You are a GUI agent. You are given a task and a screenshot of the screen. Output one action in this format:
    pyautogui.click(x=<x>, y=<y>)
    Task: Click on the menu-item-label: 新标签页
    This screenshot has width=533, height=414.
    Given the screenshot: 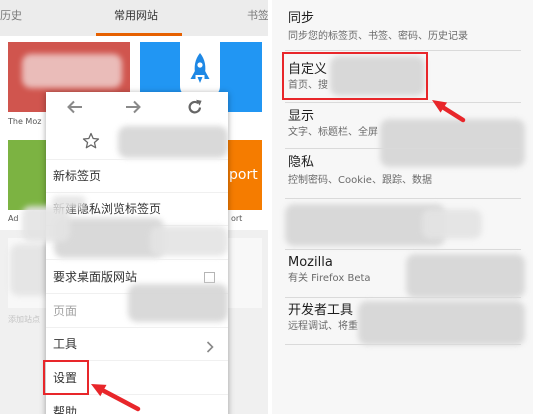 What is the action you would take?
    pyautogui.click(x=77, y=176)
    